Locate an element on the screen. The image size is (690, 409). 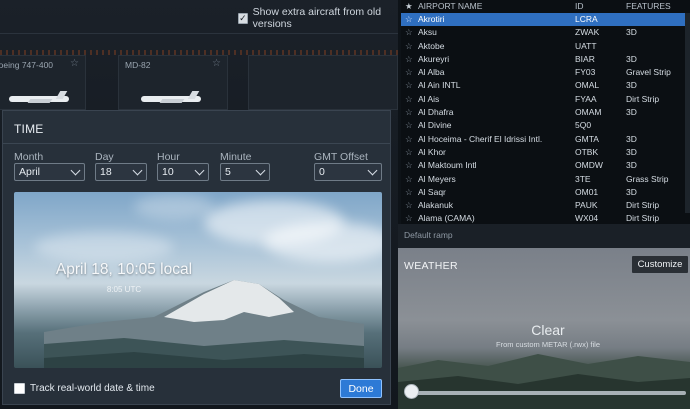
show-extra-aircraft-label: Show extra aircraft from old versions is located at coordinates (317, 18).